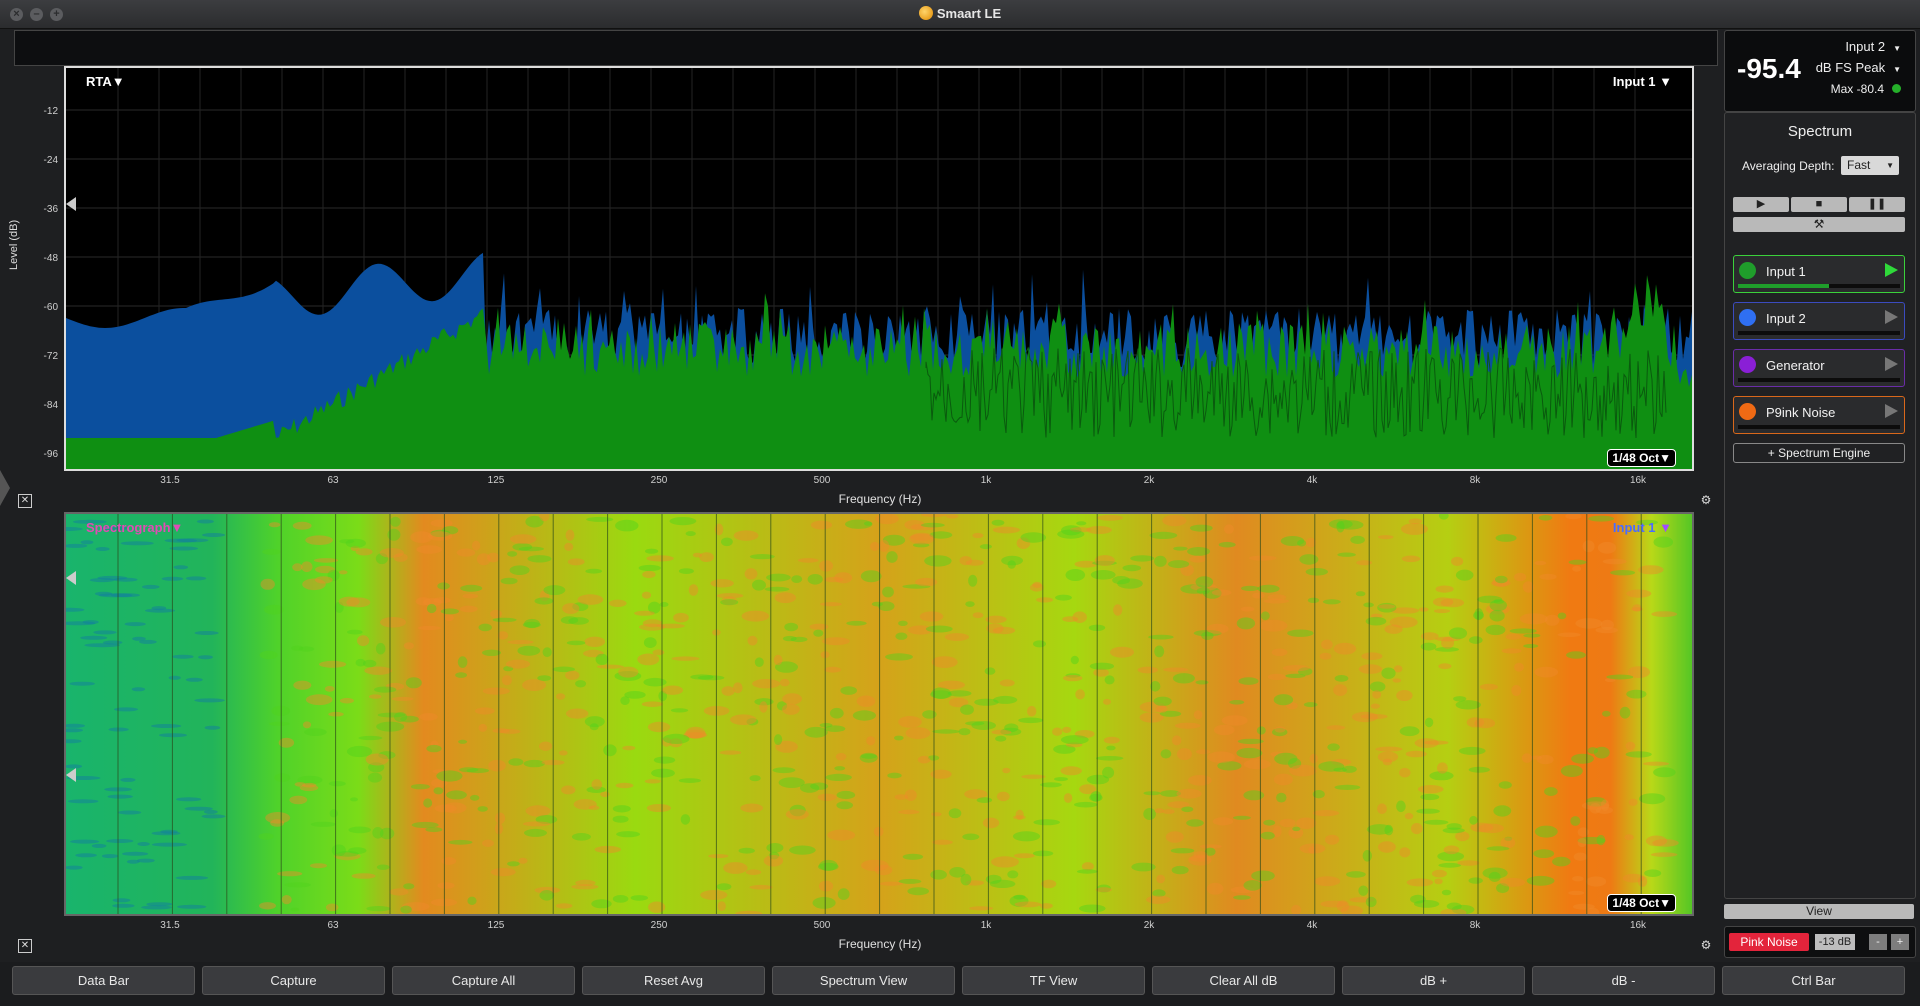 This screenshot has height=1006, width=1920. I want to click on channel-input-1: Input 1, so click(1819, 274).